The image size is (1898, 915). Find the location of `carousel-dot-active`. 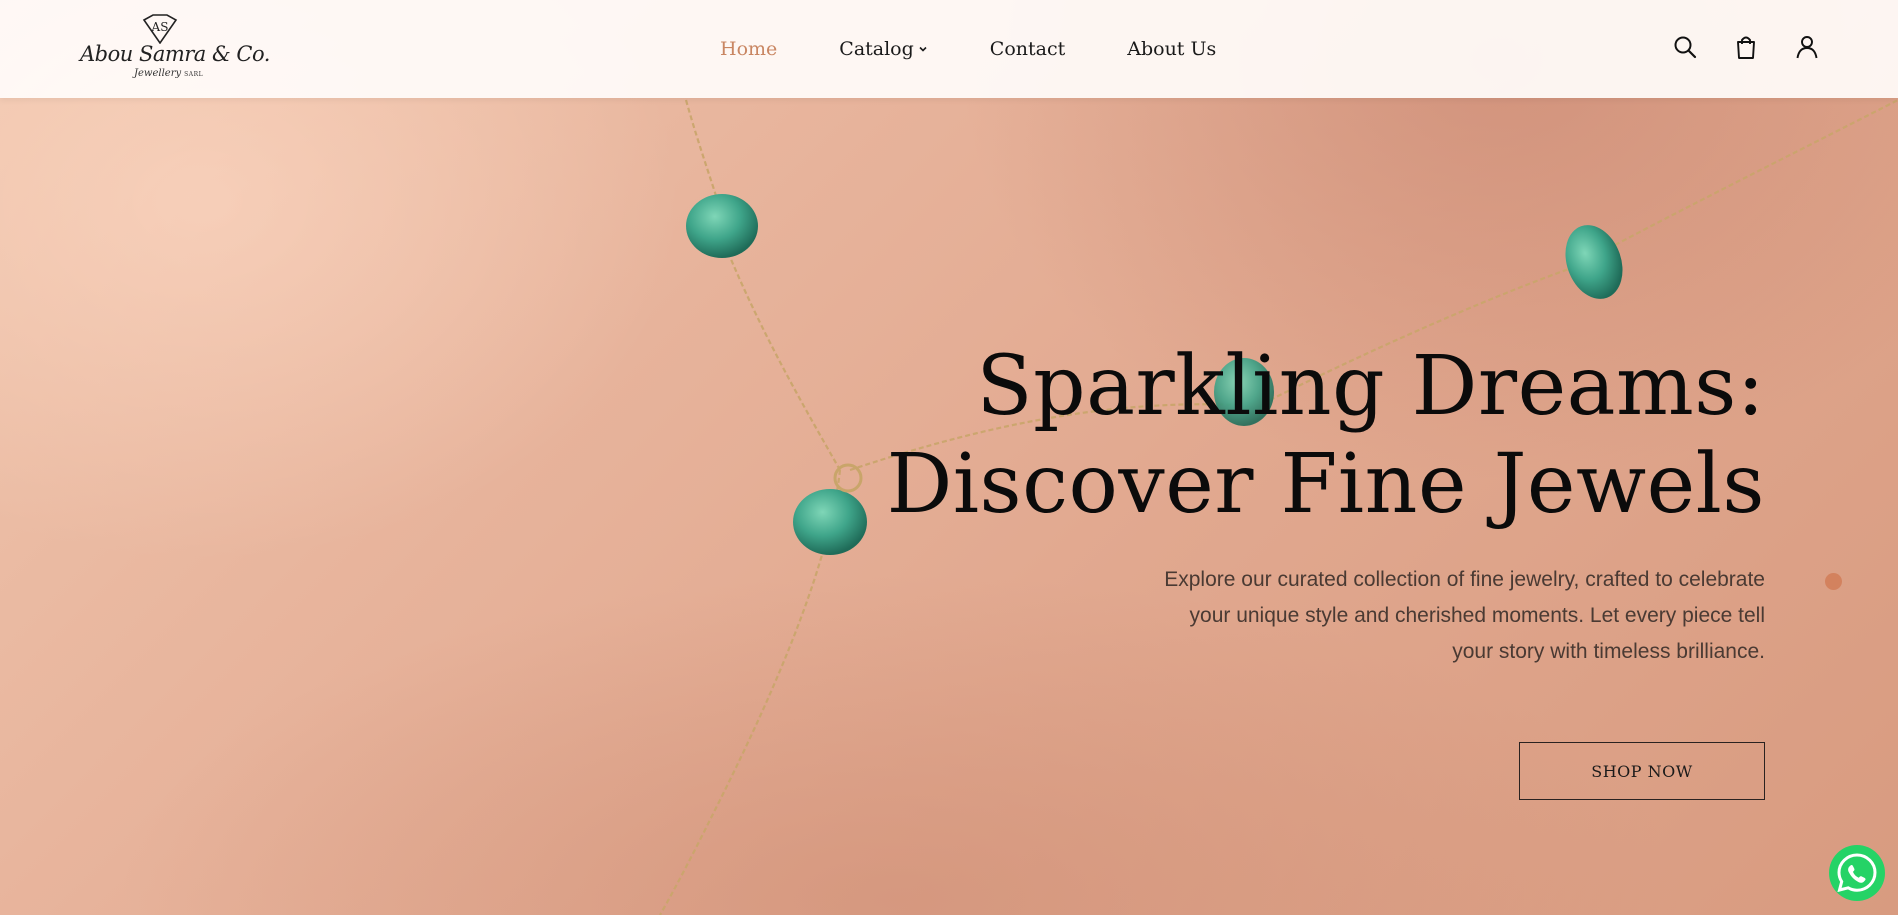

carousel-dot-active is located at coordinates (1833, 581).